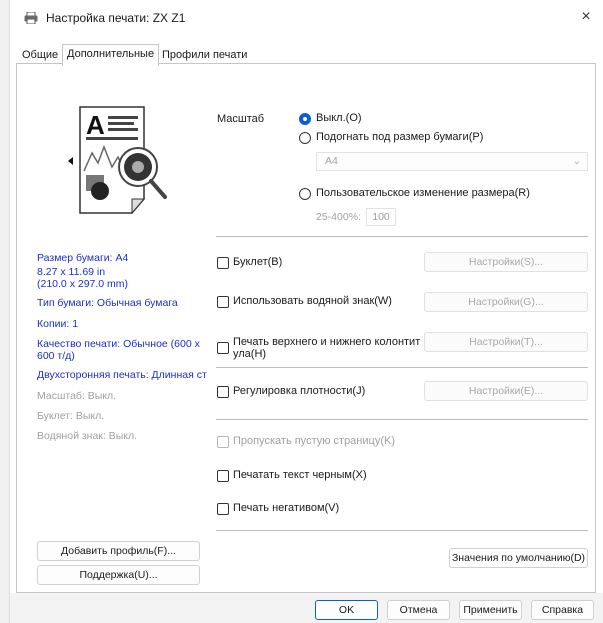 The width and height of the screenshot is (603, 623). Describe the element at coordinates (71, 416) in the screenshot. I see `summary-booklet: Буклет: Выкл.` at that location.